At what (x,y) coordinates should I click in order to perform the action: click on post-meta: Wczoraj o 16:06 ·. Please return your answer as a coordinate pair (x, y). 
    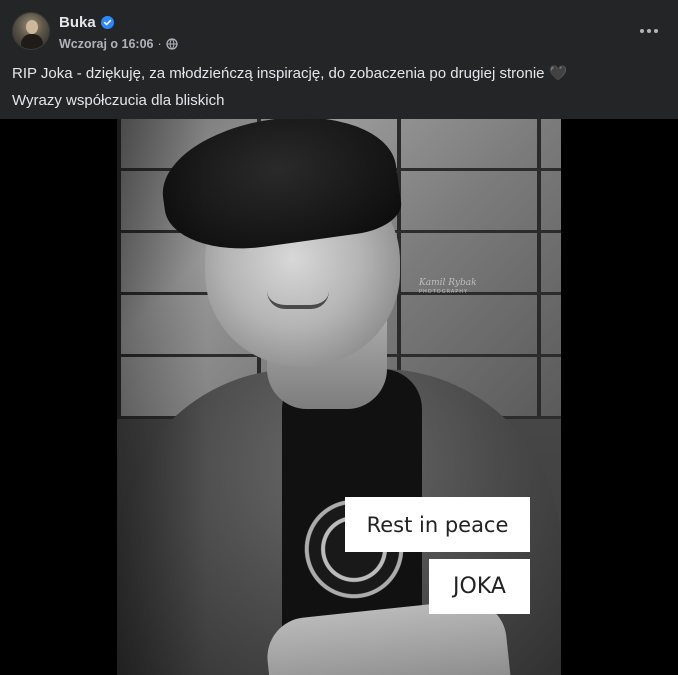
    Looking at the image, I should click on (118, 44).